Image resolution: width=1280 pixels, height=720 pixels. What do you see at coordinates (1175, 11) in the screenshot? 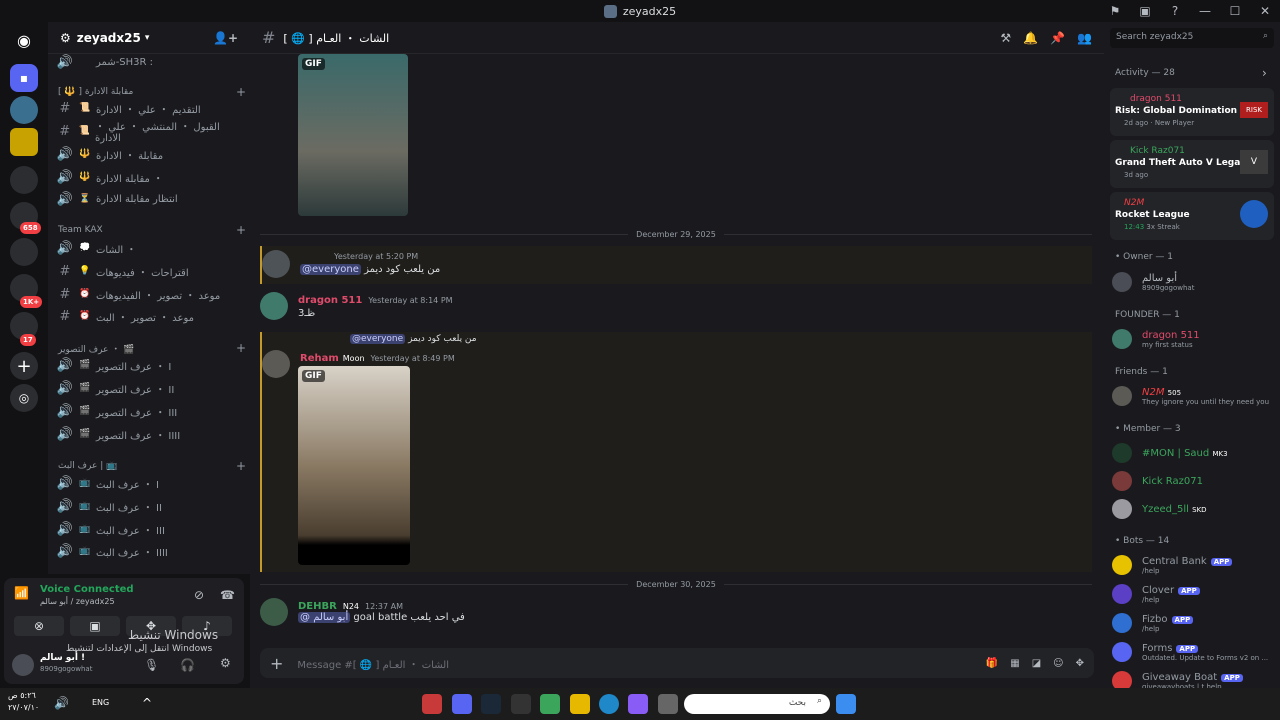
I see `help-icon: ?` at bounding box center [1175, 11].